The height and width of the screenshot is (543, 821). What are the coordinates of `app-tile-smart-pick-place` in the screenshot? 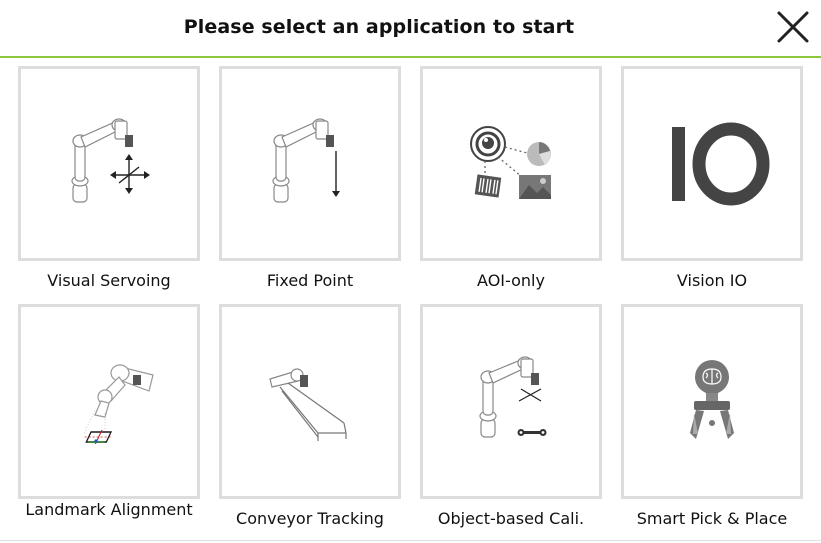 It's located at (712, 401).